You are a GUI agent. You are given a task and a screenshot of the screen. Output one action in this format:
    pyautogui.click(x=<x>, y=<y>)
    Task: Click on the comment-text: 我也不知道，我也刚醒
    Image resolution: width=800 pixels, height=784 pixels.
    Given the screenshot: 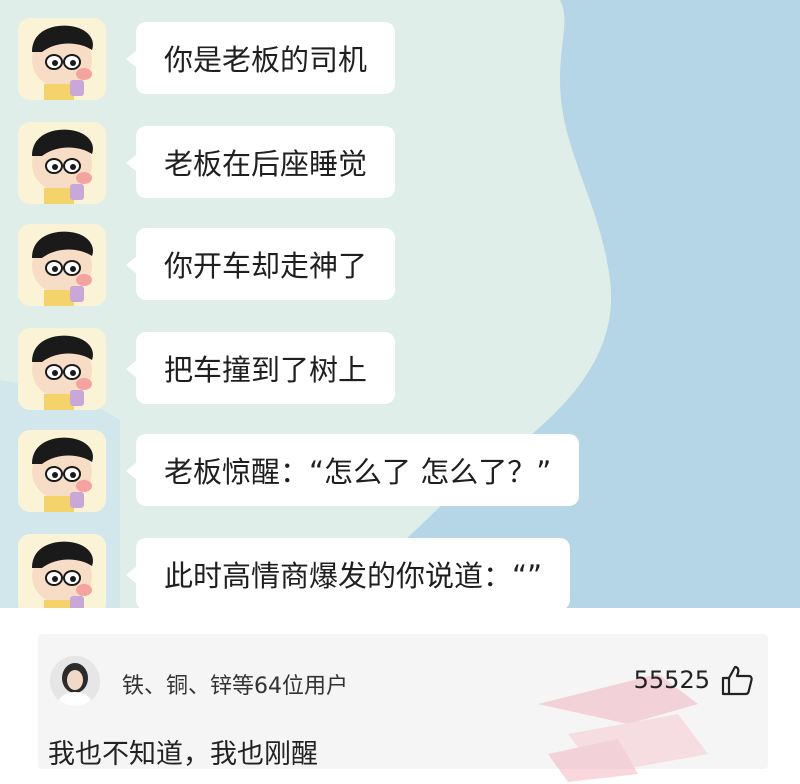 What is the action you would take?
    pyautogui.click(x=183, y=754)
    